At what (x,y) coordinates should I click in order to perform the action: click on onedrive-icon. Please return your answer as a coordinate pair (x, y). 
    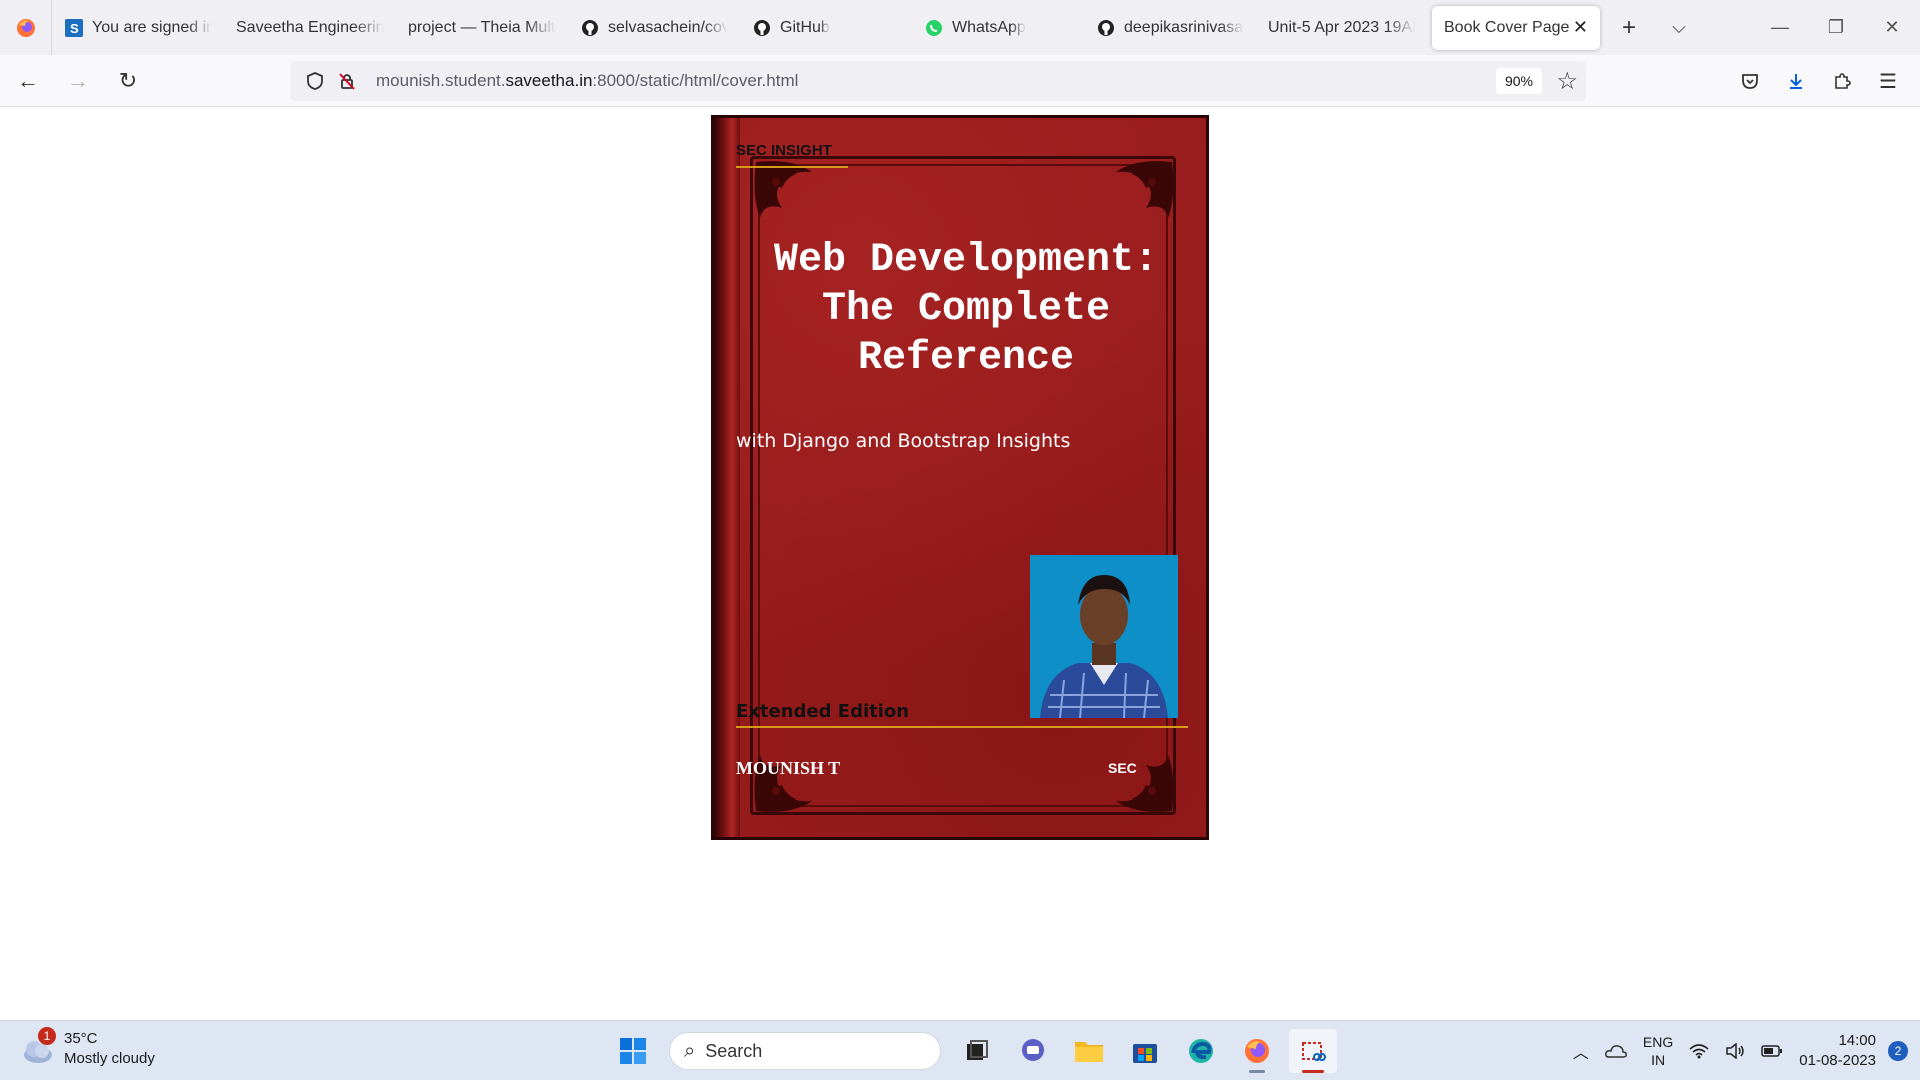
    Looking at the image, I should click on (1615, 1051).